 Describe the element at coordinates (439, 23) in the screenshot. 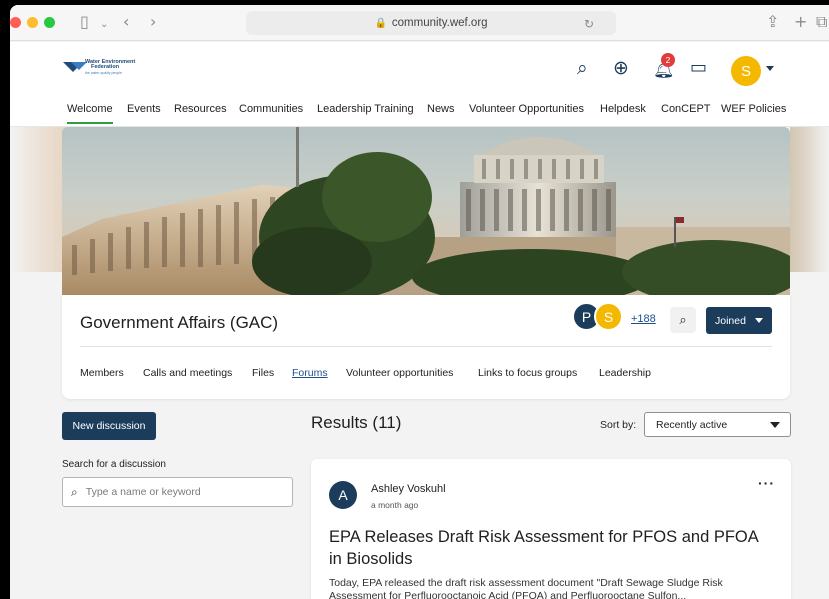

I see `url-text: community.wef.org` at that location.